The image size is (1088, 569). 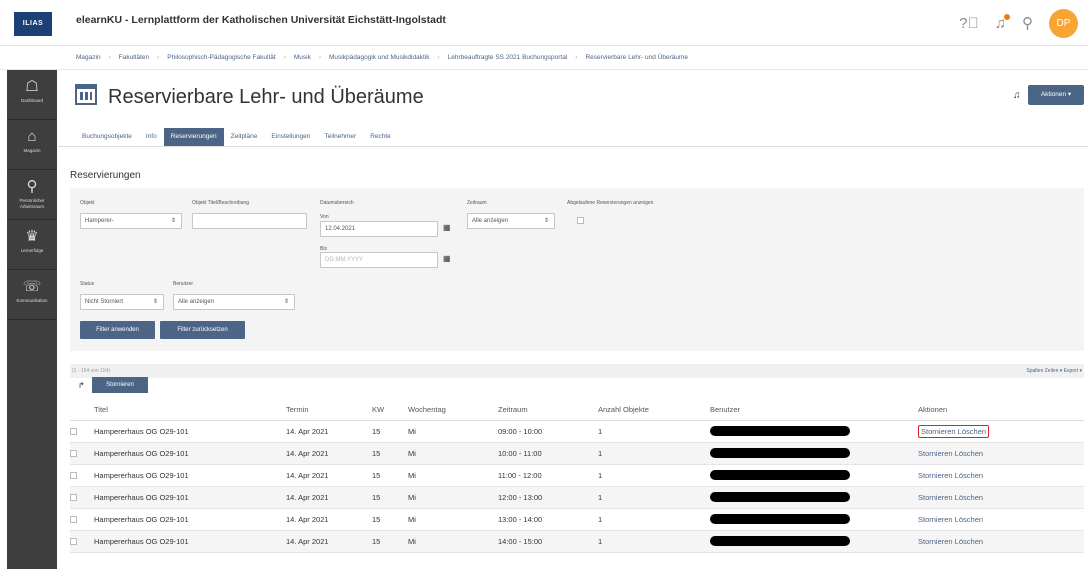 I want to click on status-label: Status, so click(x=87, y=284).